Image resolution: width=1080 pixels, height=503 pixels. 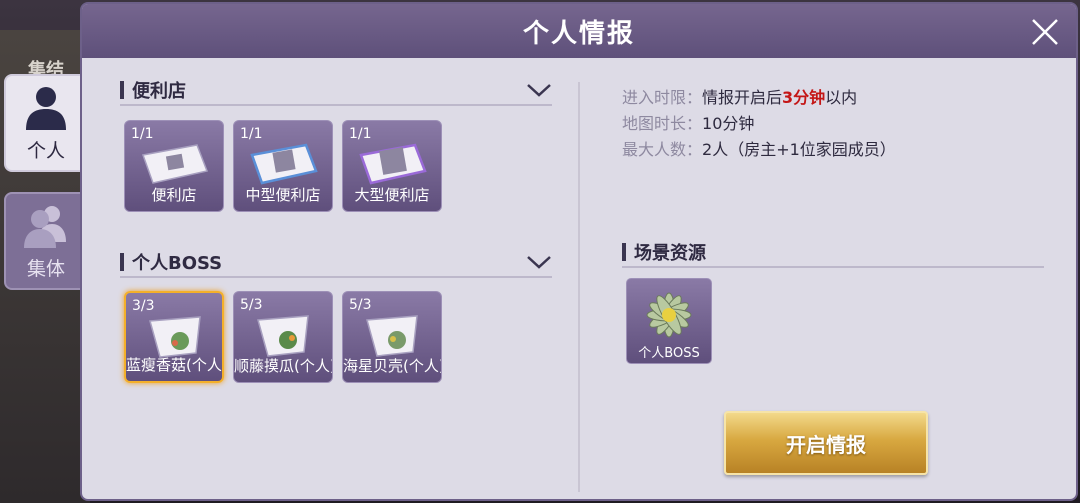 I want to click on card-store-small: 1/1 便利店, so click(x=174, y=166).